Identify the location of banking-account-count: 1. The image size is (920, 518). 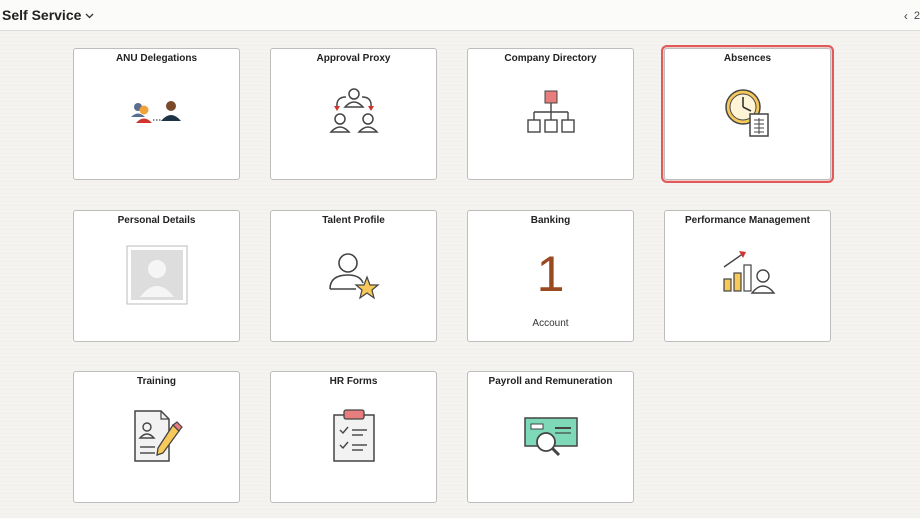
(550, 274).